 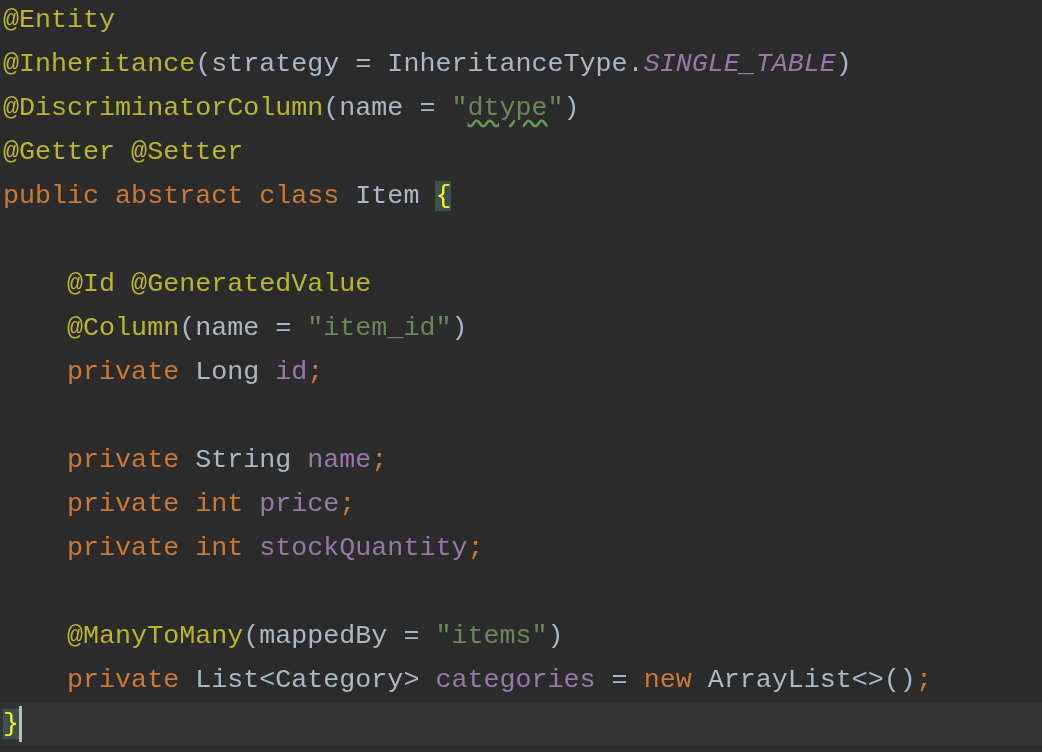 What do you see at coordinates (275, 548) in the screenshot?
I see `code-line: private int stockQuantity;` at bounding box center [275, 548].